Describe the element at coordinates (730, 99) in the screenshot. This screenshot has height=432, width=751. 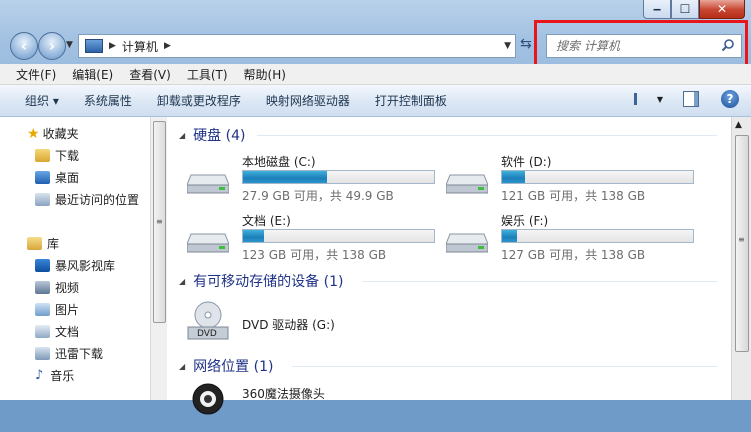
I see `help-icon: ?` at that location.